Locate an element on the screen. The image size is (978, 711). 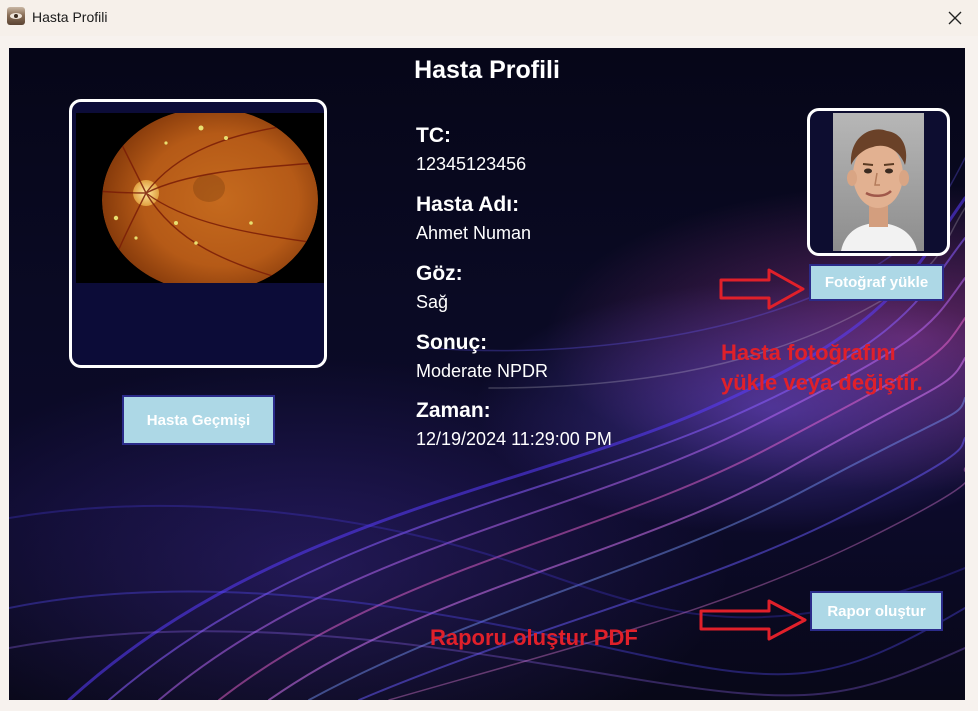
tc-label: TC: is located at coordinates (433, 135).